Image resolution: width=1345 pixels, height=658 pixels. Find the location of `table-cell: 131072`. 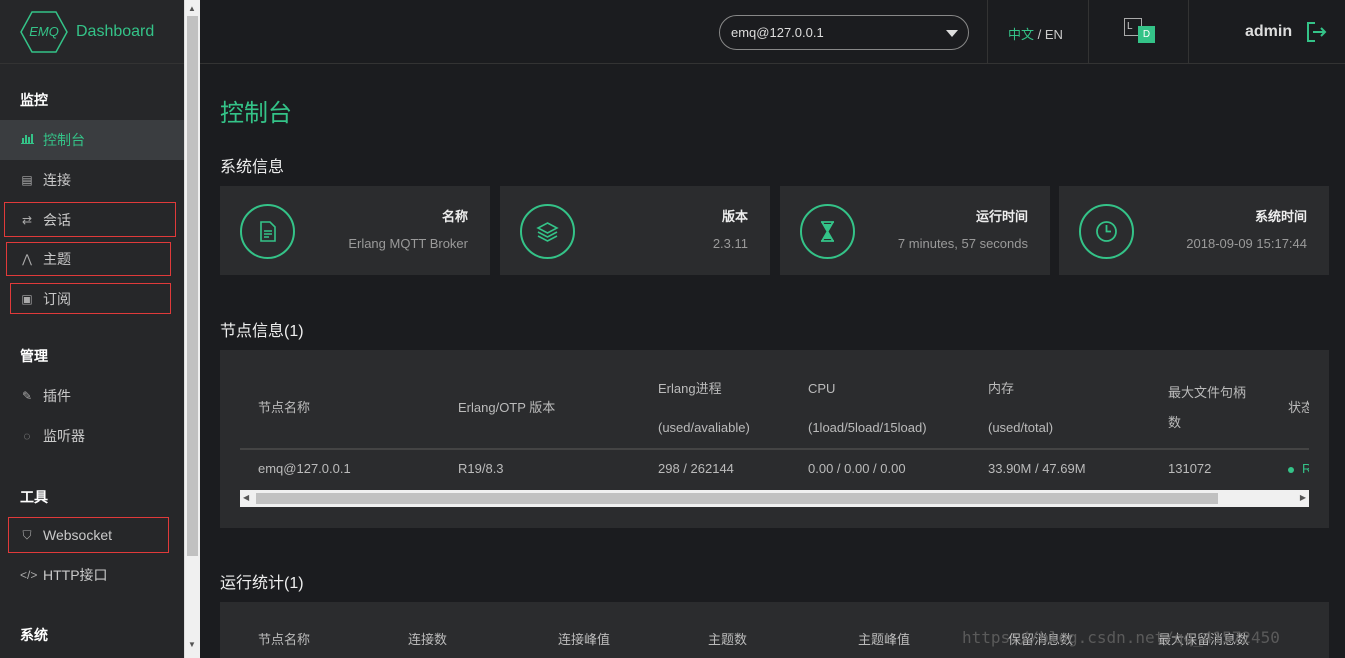

table-cell: 131072 is located at coordinates (1190, 468).